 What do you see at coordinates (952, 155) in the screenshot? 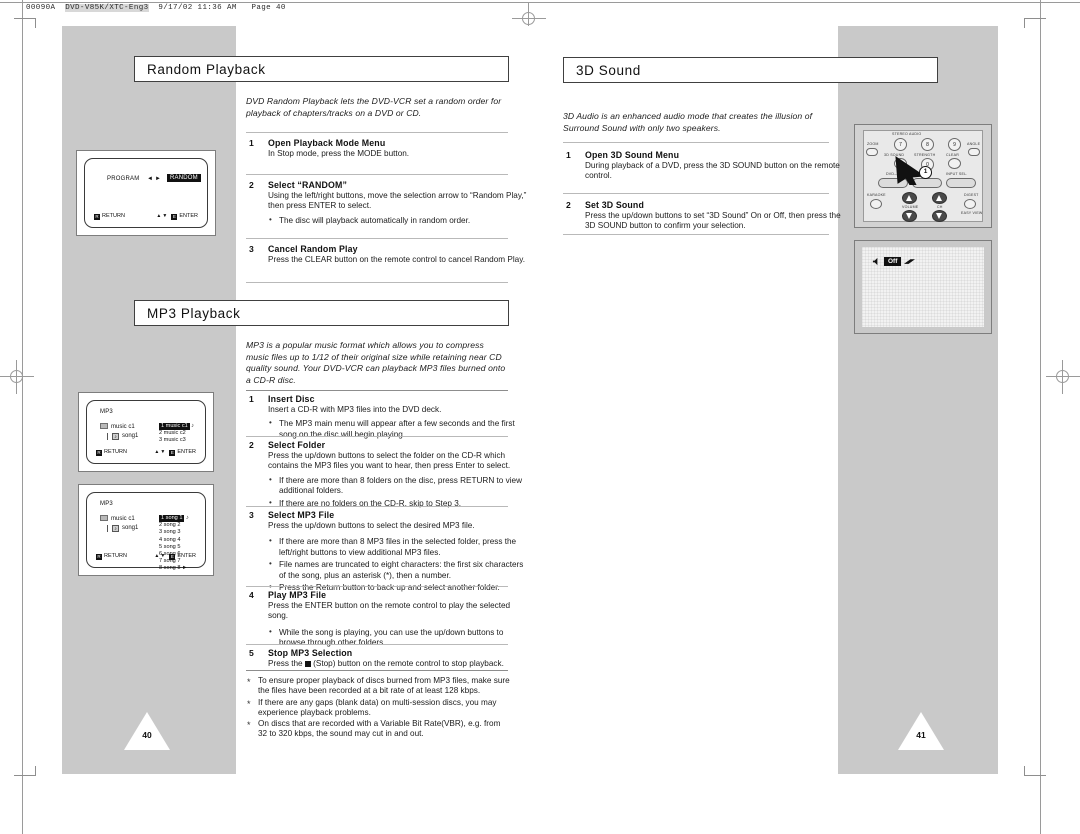
I see `remote-label-clear: CLEAR` at bounding box center [952, 155].